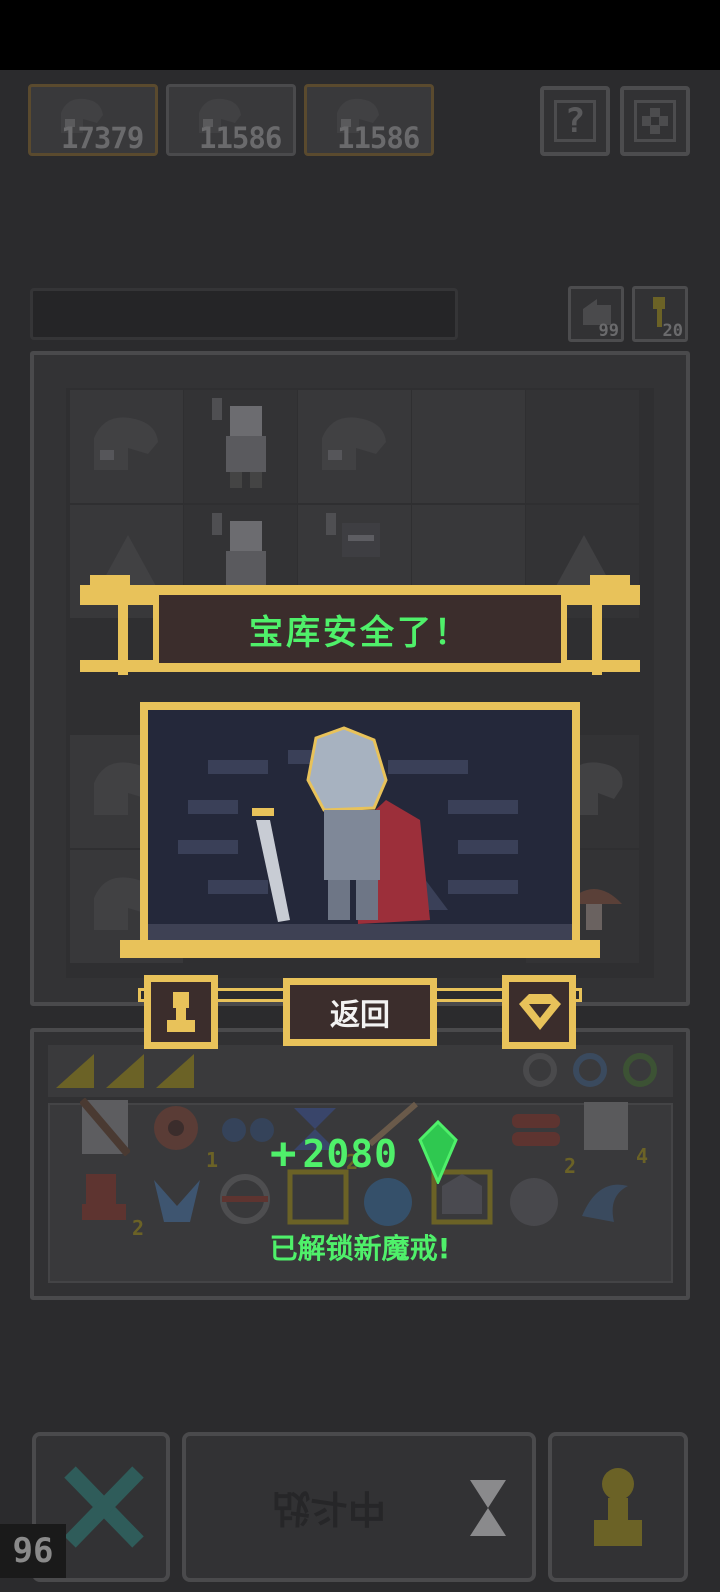 Image resolution: width=720 pixels, height=1592 pixels. I want to click on shield-icon, so click(245, 1199).